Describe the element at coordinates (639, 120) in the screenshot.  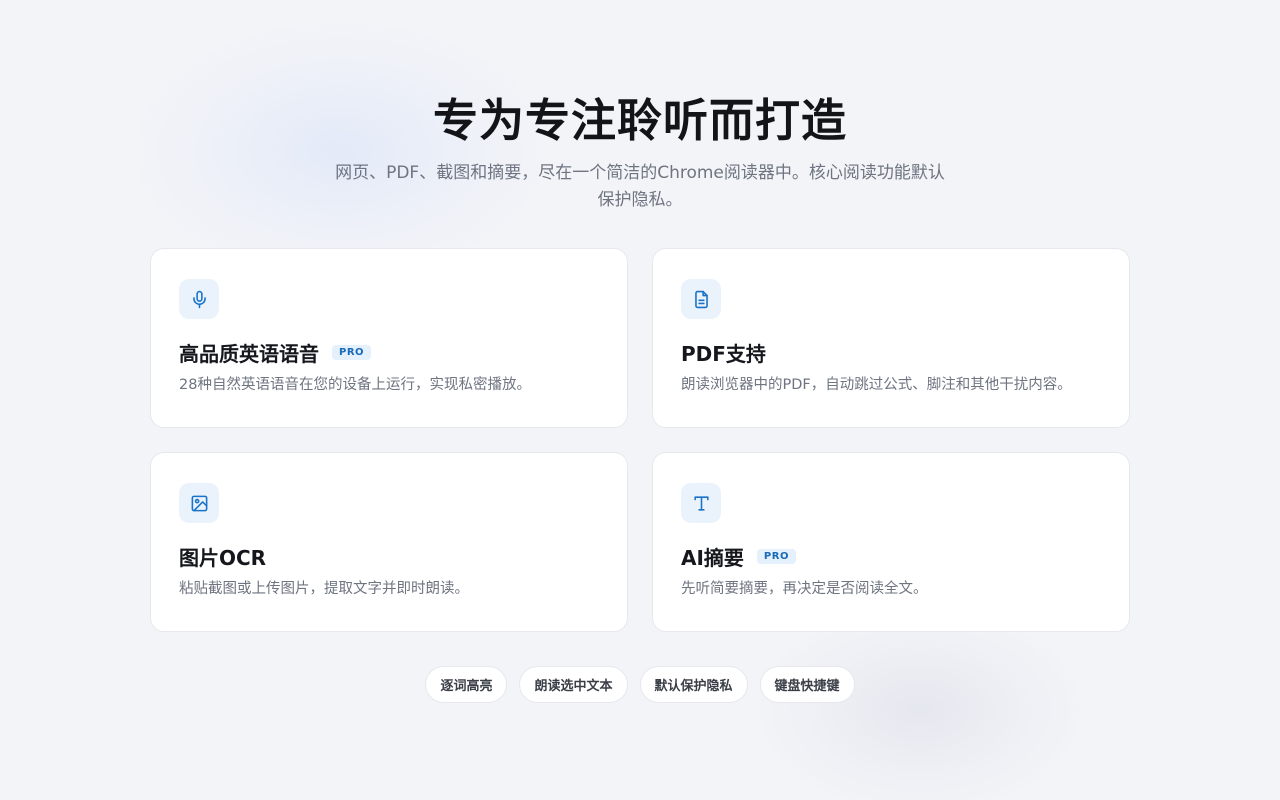
I see `page-title: 专为专注聆听而打造` at that location.